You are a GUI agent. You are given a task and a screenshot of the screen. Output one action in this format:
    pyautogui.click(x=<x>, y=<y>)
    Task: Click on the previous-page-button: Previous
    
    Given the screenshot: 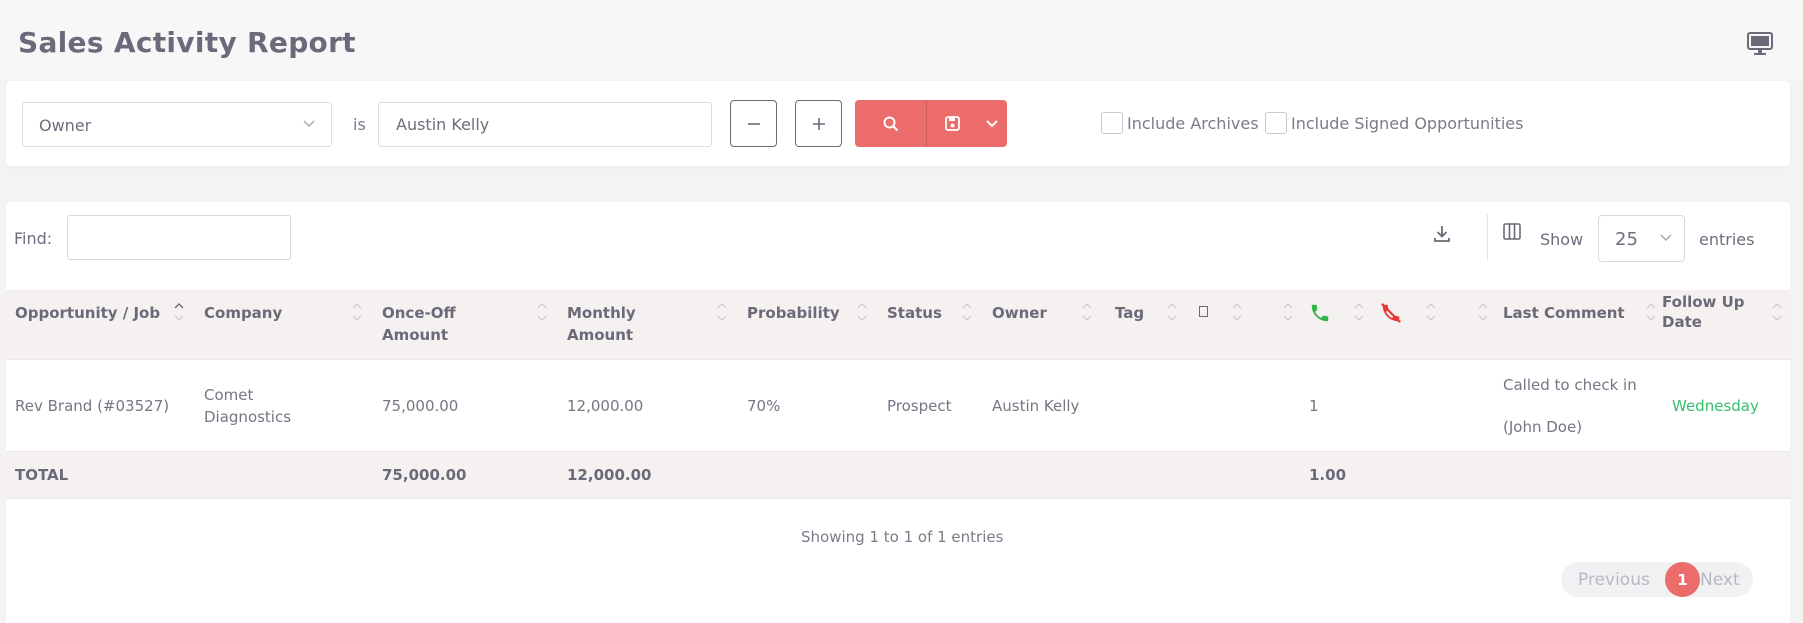 What is the action you would take?
    pyautogui.click(x=1614, y=580)
    